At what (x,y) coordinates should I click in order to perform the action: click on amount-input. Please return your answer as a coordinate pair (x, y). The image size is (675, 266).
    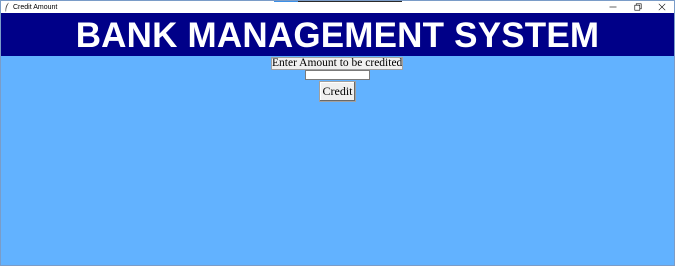
    Looking at the image, I should click on (337, 75).